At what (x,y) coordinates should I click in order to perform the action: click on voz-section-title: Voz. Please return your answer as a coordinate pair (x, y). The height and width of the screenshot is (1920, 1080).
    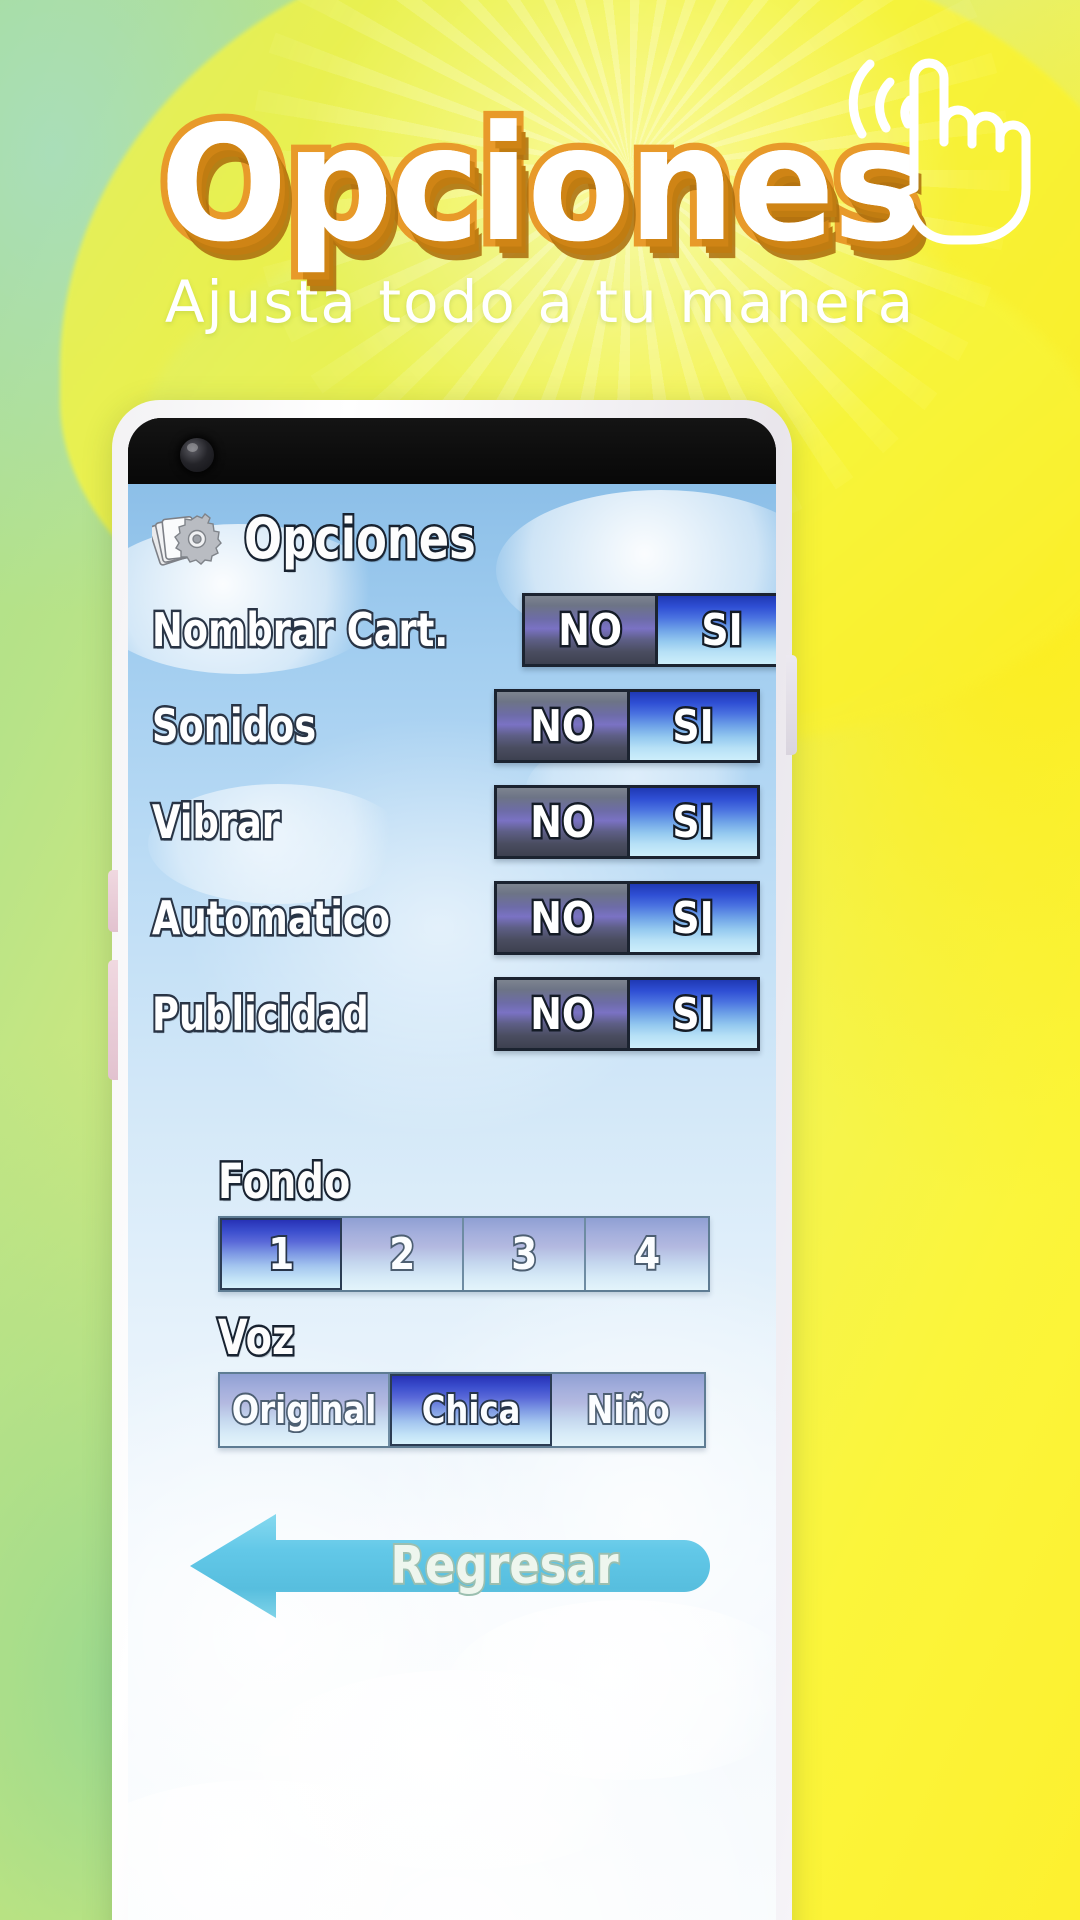
    Looking at the image, I should click on (256, 1338).